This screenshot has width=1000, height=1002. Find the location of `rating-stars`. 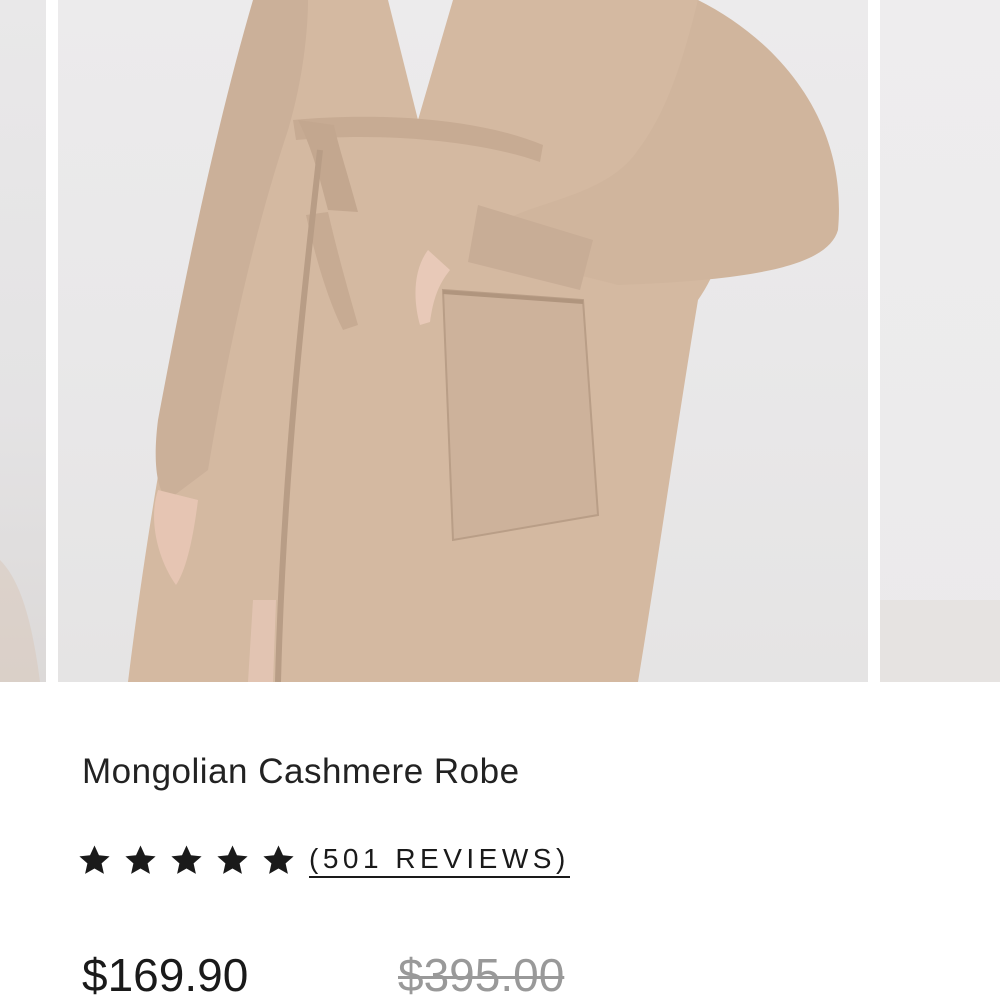

rating-stars is located at coordinates (186, 860).